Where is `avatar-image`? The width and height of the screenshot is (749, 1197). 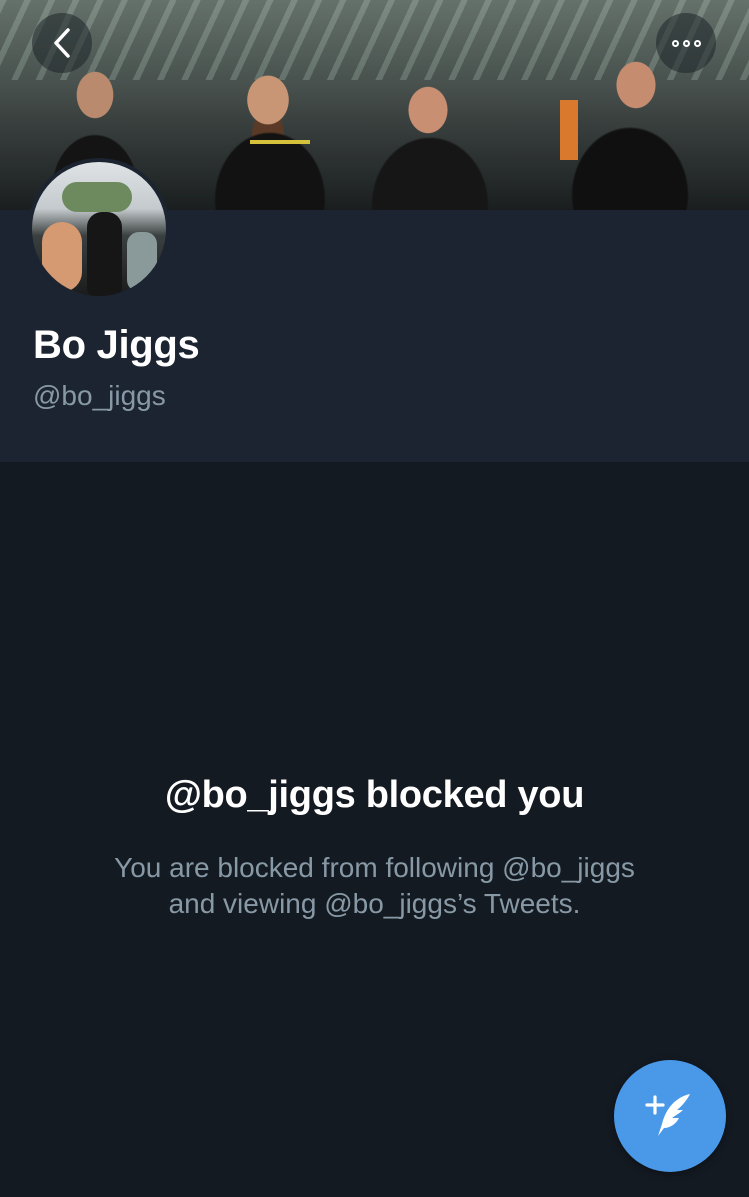
avatar-image is located at coordinates (99, 229).